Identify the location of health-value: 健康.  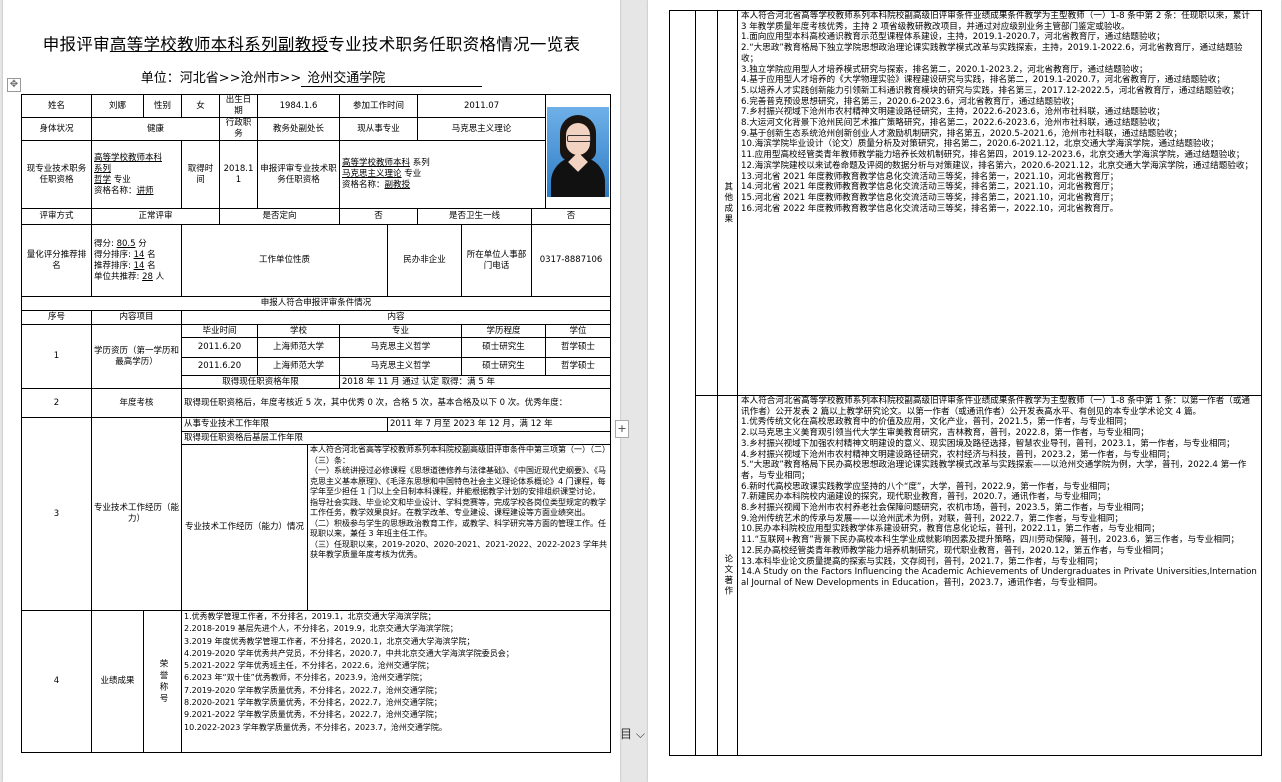
(155, 129).